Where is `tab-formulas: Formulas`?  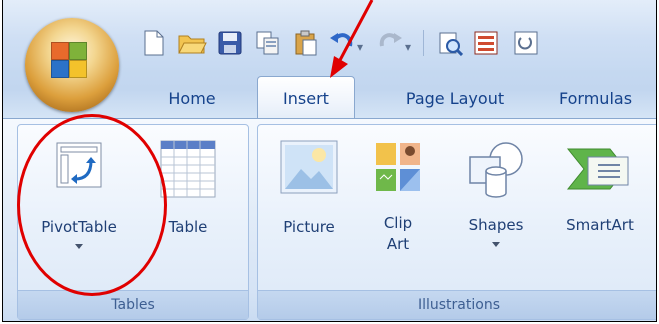 tab-formulas: Formulas is located at coordinates (607, 98).